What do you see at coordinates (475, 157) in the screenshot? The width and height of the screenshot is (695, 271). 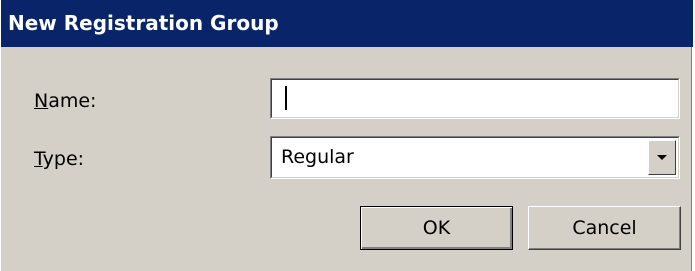 I see `type-select: Regular` at bounding box center [475, 157].